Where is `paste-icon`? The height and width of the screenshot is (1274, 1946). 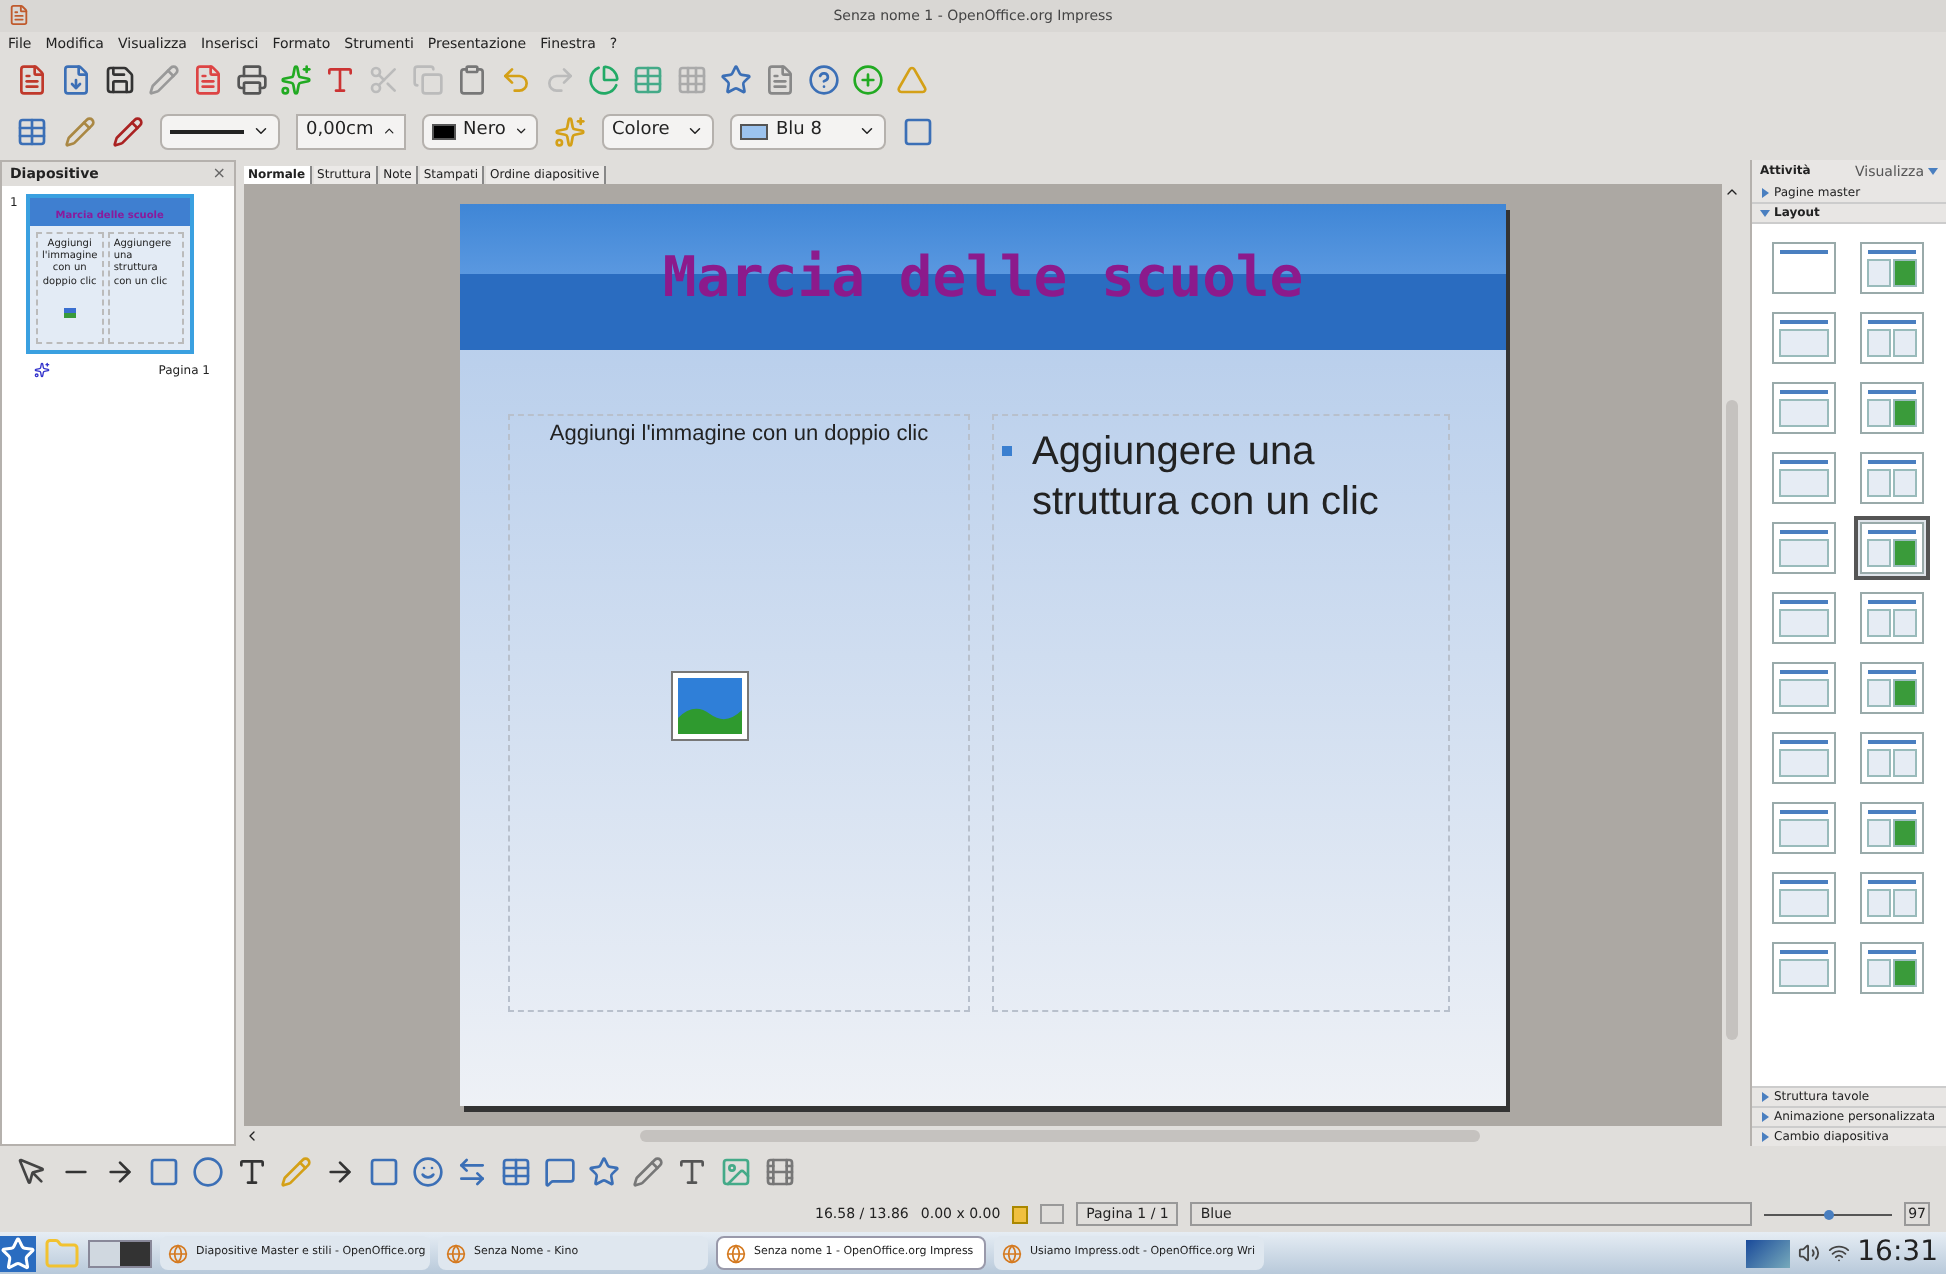 paste-icon is located at coordinates (472, 79).